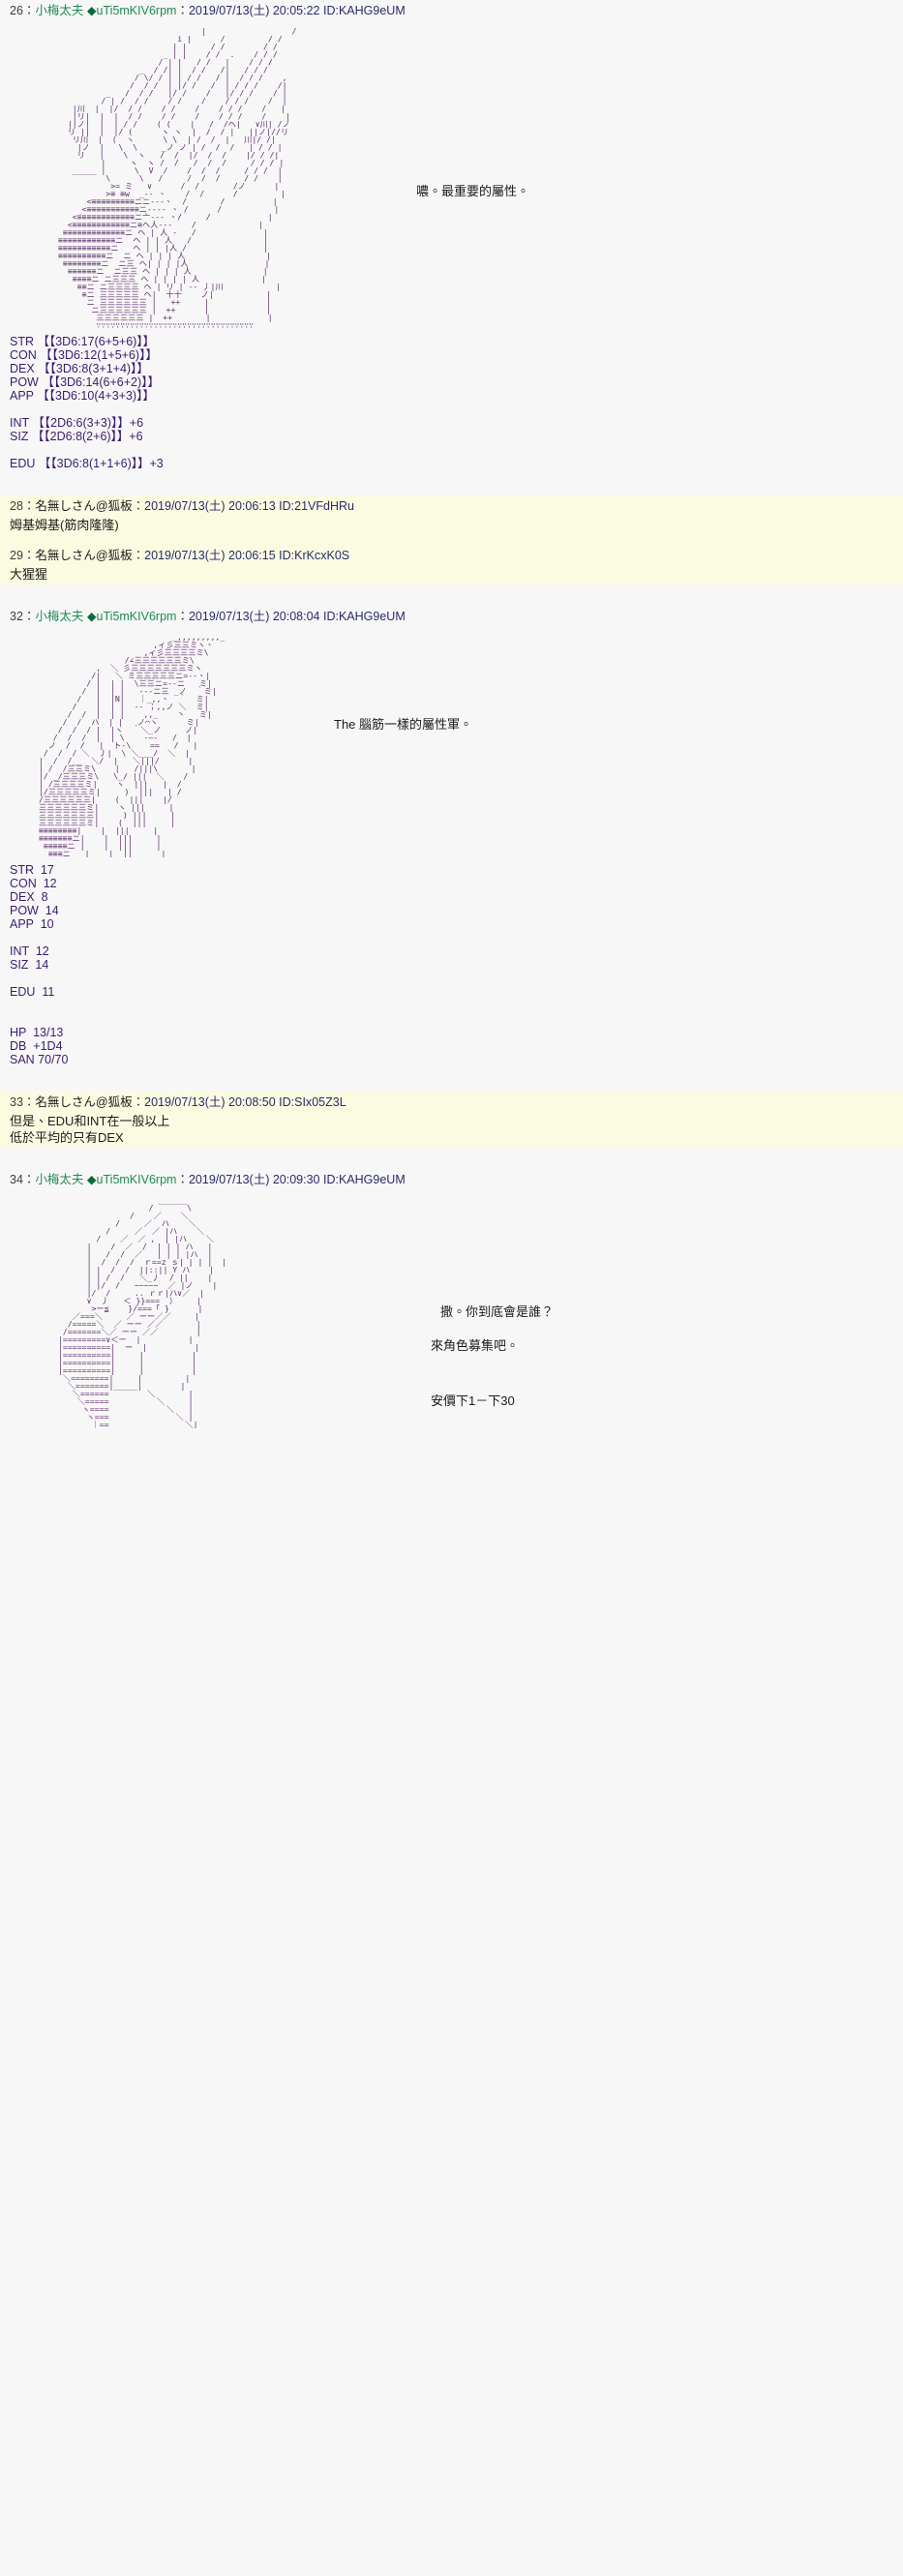 The width and height of the screenshot is (903, 2576). I want to click on post-28-author-name: 名無しさん@狐板, so click(84, 506).